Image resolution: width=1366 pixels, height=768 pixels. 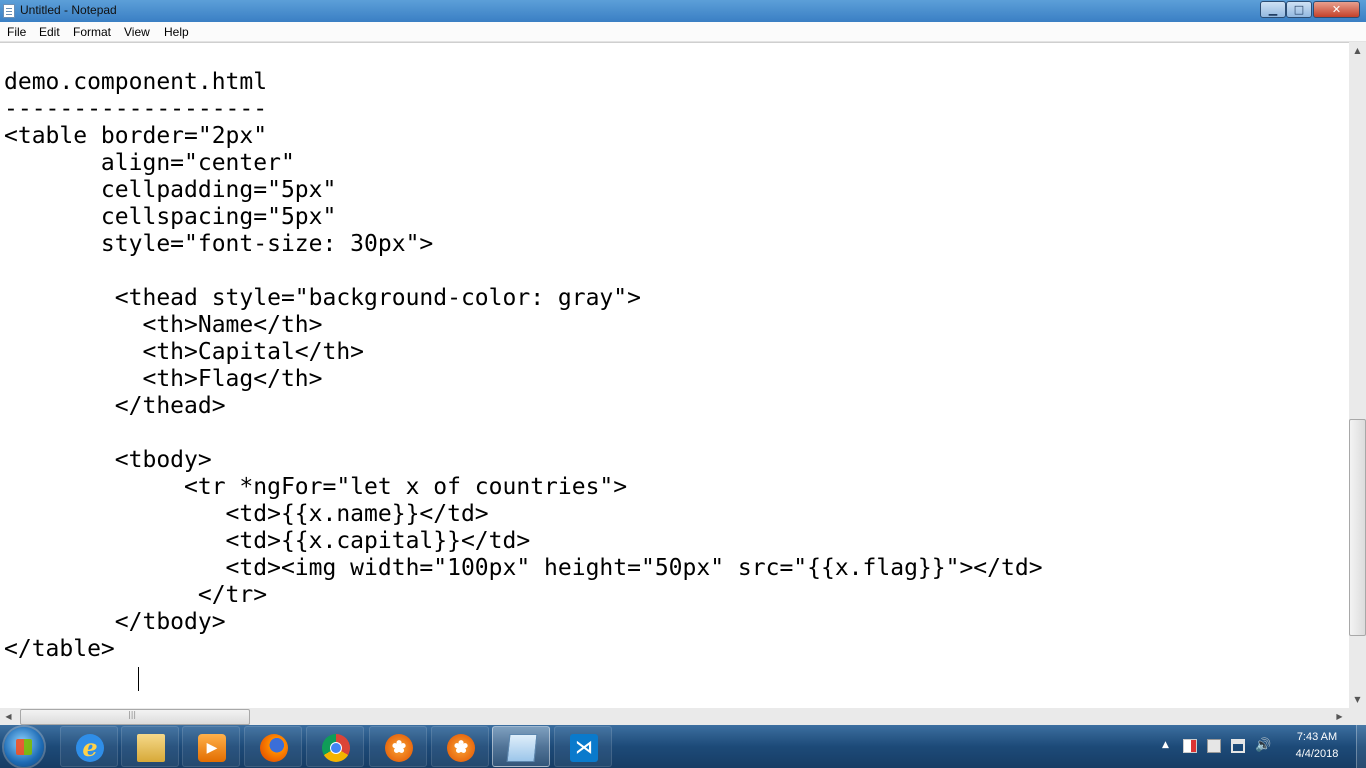 I want to click on menu-edit: Edit, so click(x=49, y=32).